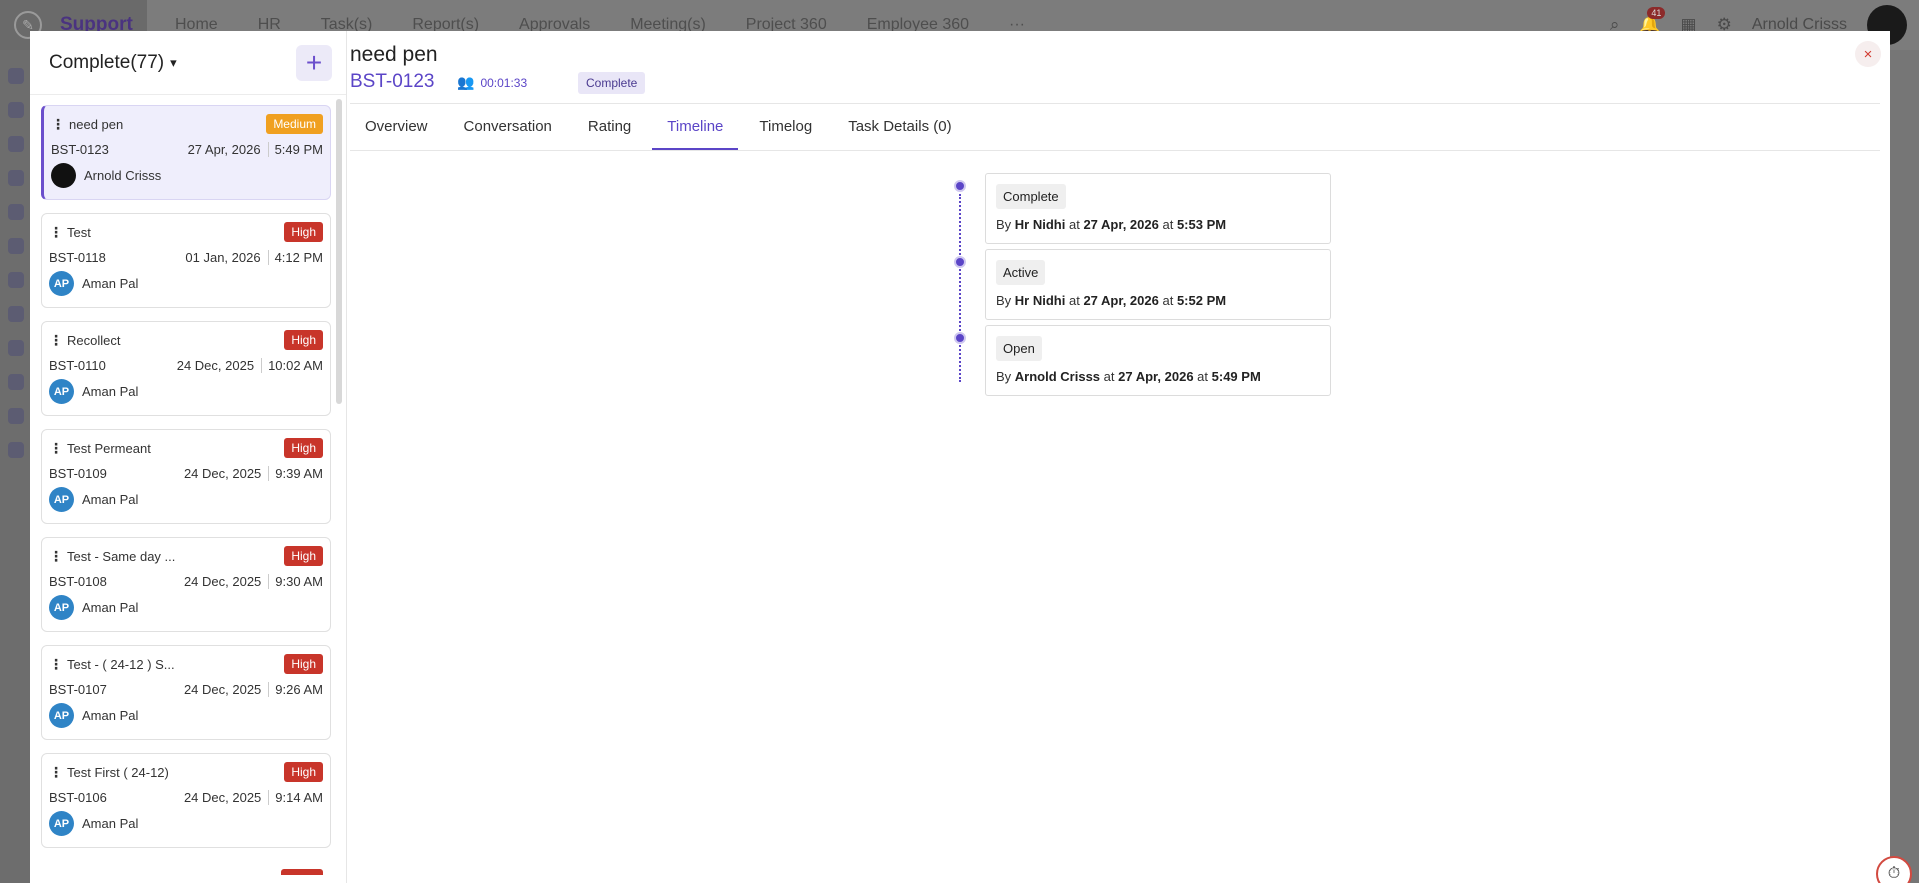  Describe the element at coordinates (1201, 224) in the screenshot. I see `timeline-time: 5:53 PM` at that location.